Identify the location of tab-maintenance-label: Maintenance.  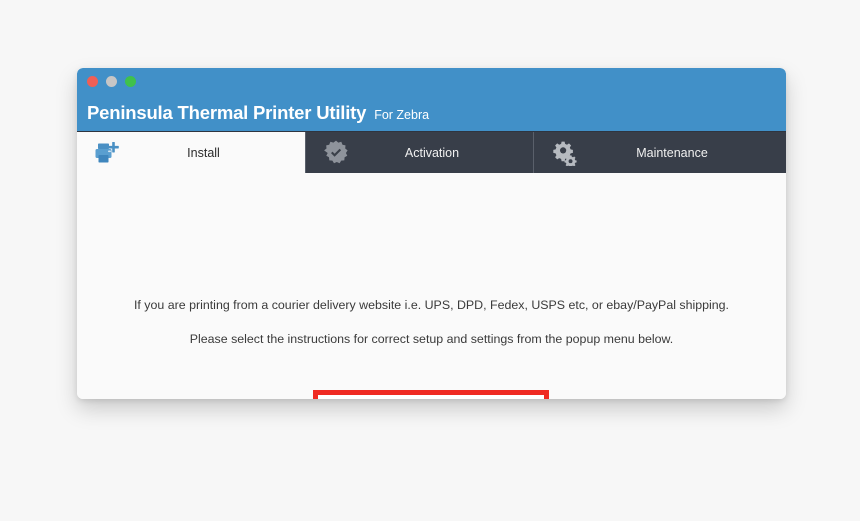
(672, 152).